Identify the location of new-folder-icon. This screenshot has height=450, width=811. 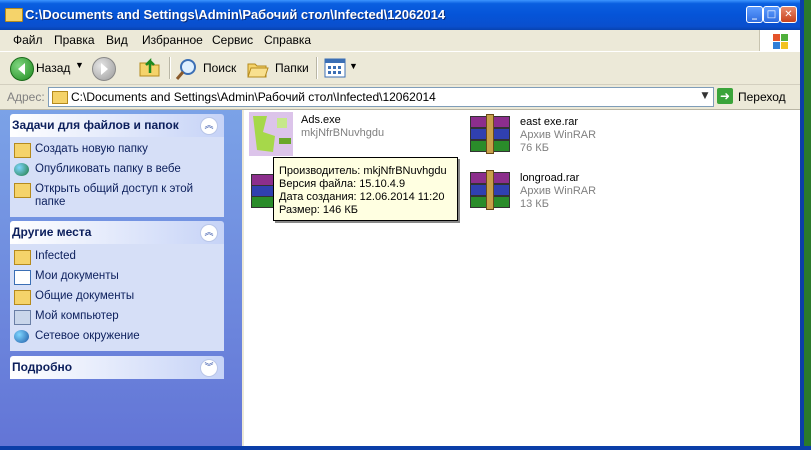
(22, 150).